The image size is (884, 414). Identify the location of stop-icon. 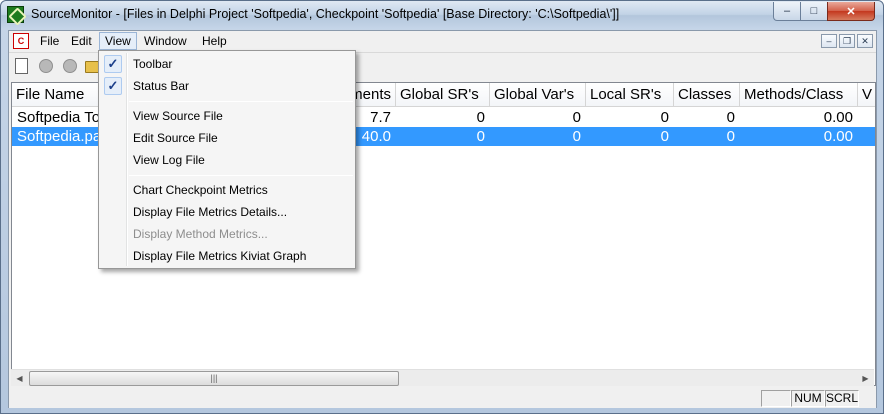
(70, 66).